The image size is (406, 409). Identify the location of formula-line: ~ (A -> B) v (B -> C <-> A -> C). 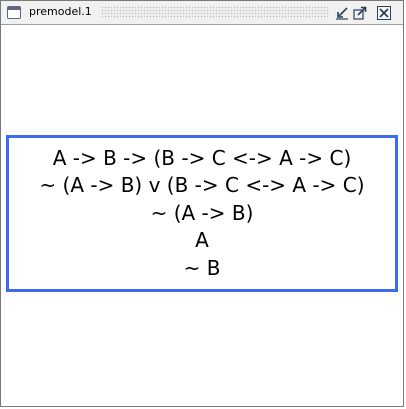
(202, 185).